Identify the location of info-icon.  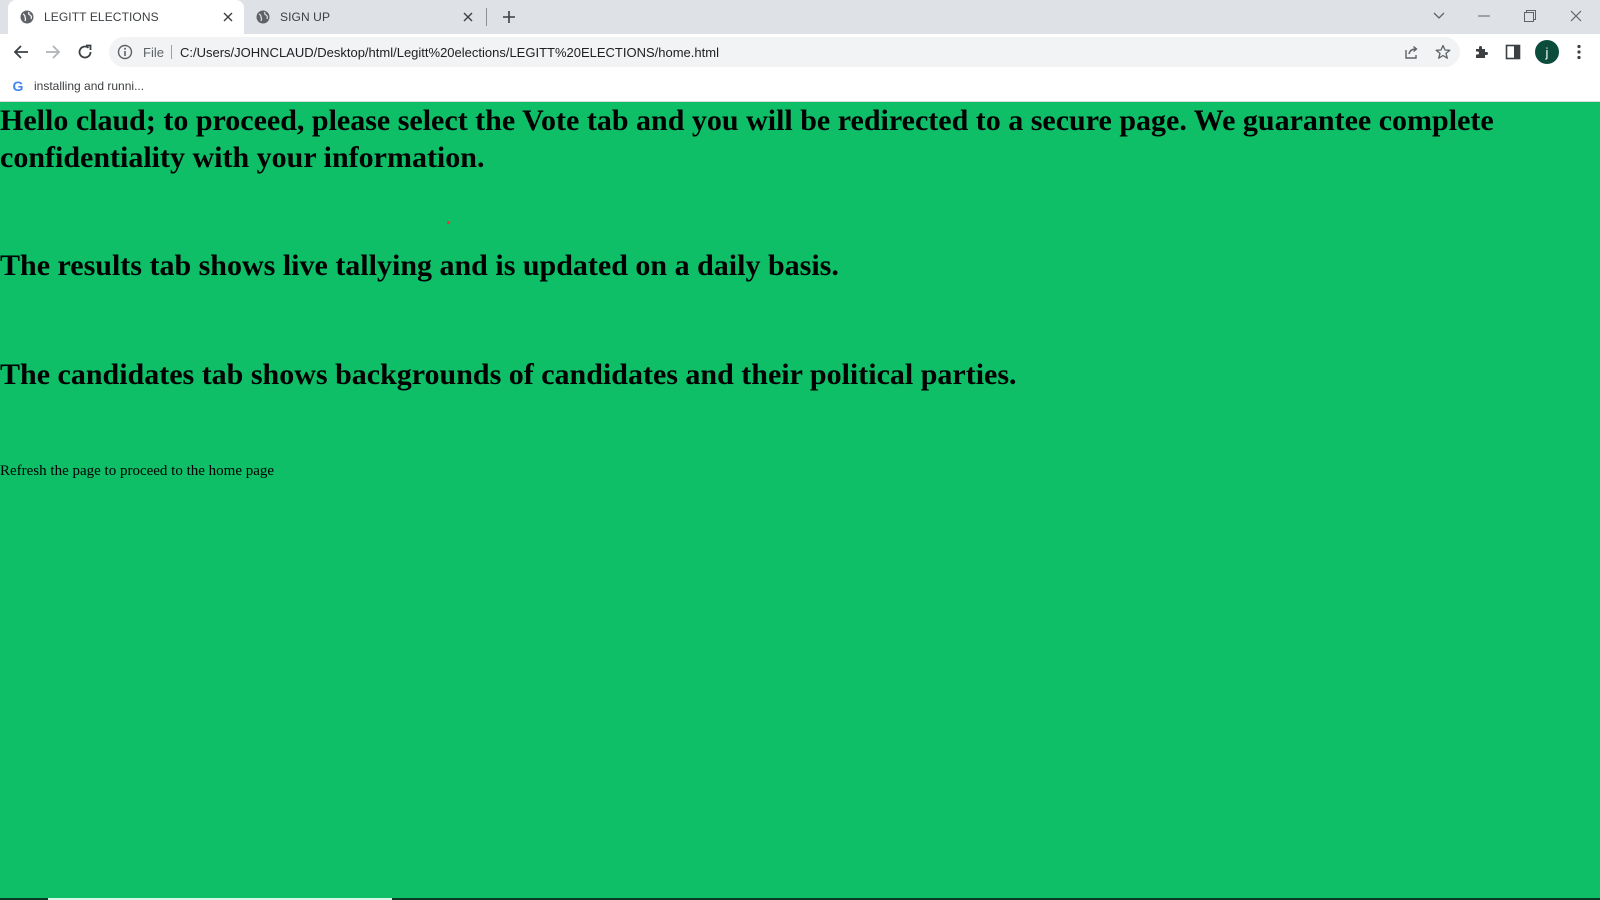
(125, 52).